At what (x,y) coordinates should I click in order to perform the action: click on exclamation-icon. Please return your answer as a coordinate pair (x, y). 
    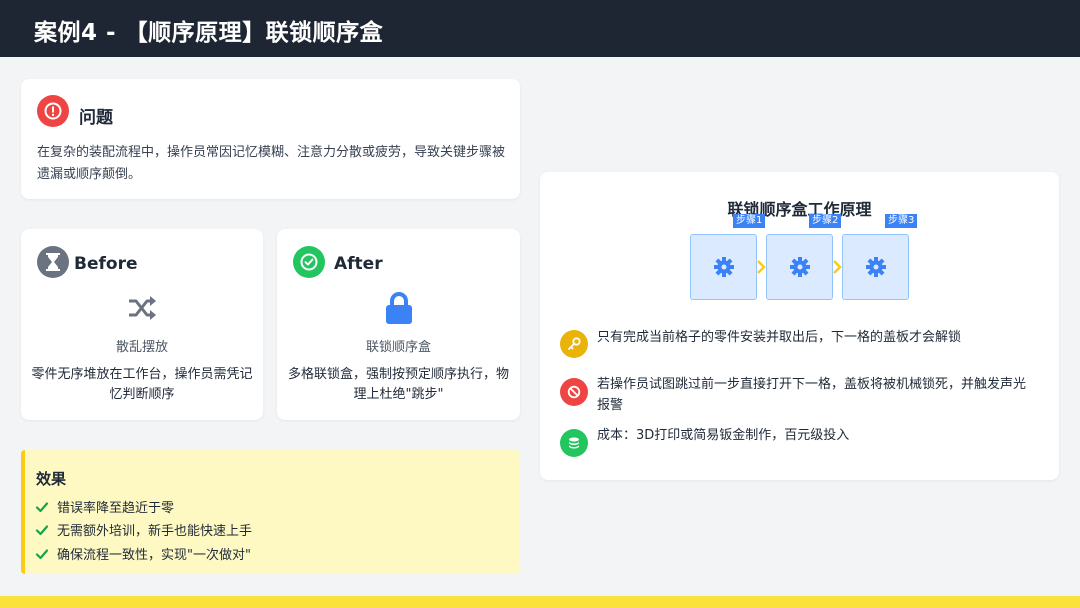
    Looking at the image, I should click on (53, 111).